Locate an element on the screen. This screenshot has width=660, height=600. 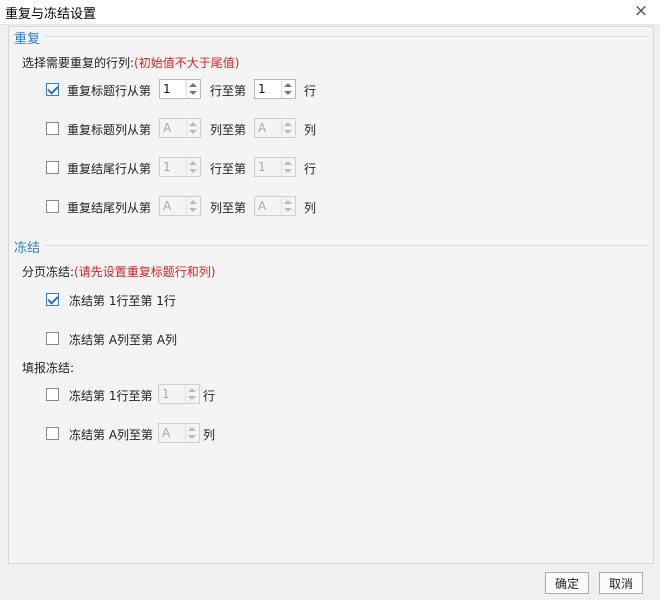
page-freeze-hint: (请先设置重复标题行和列) is located at coordinates (145, 272).